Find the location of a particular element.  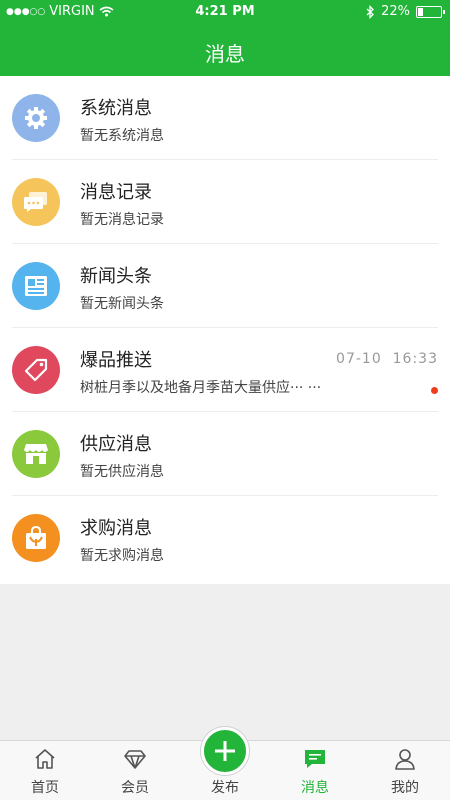

tab-bar: 首页 会员 发布 消息 我的 is located at coordinates (225, 763).